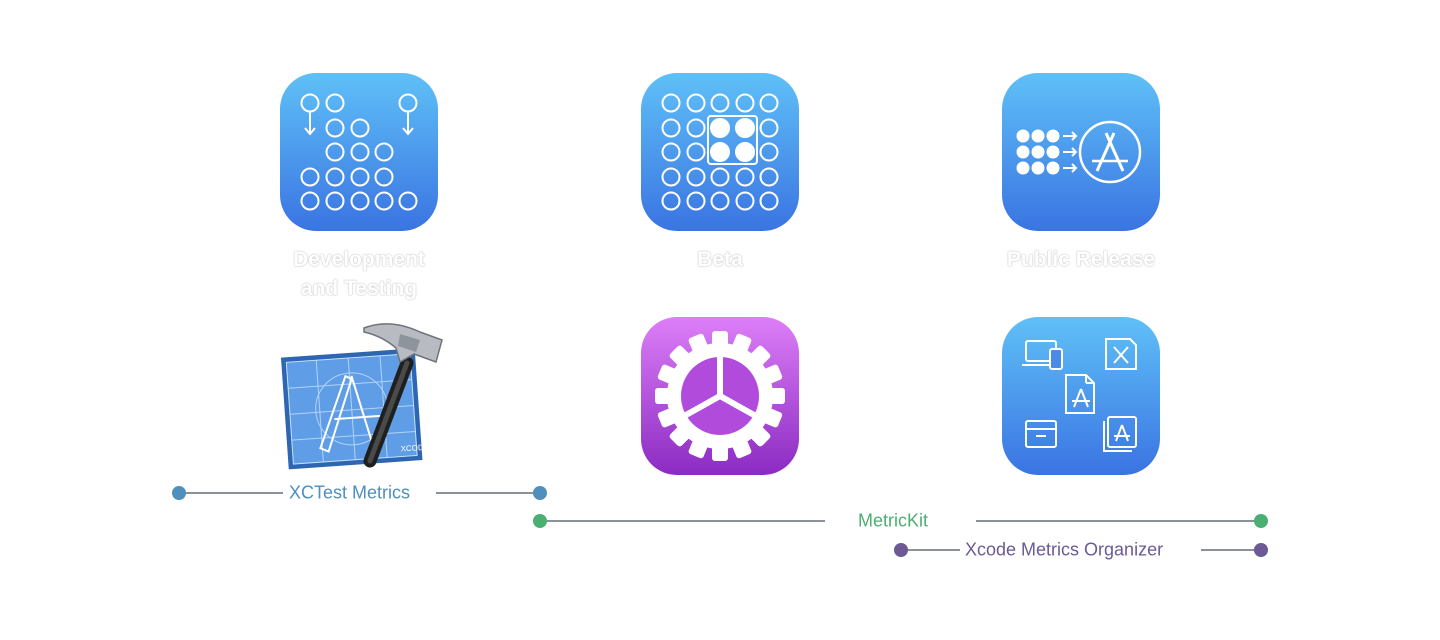 This screenshot has width=1440, height=640. Describe the element at coordinates (359, 152) in the screenshot. I see `development-testing-icon` at that location.